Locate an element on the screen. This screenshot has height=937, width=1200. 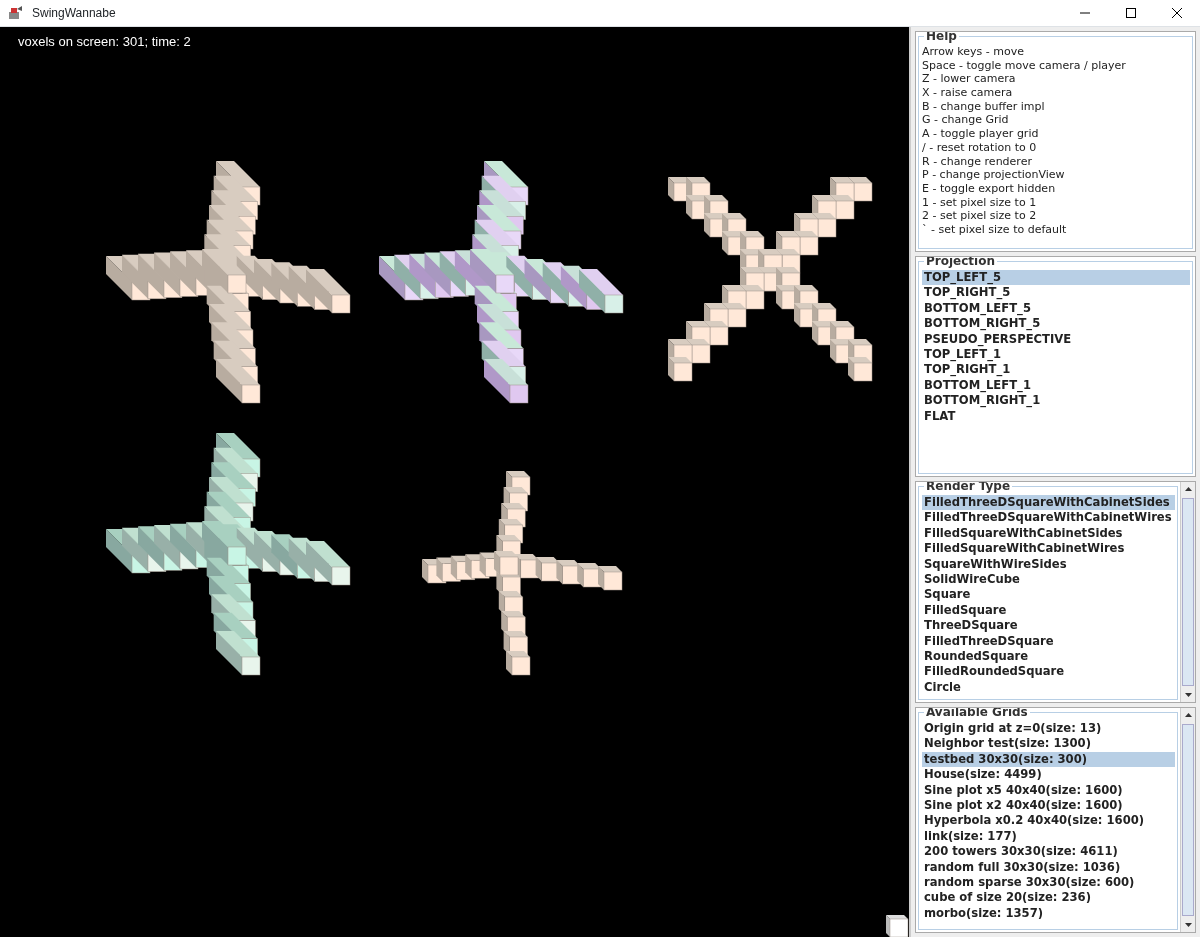
list-item: BOTTOM_RIGHT_5 is located at coordinates (1056, 324).